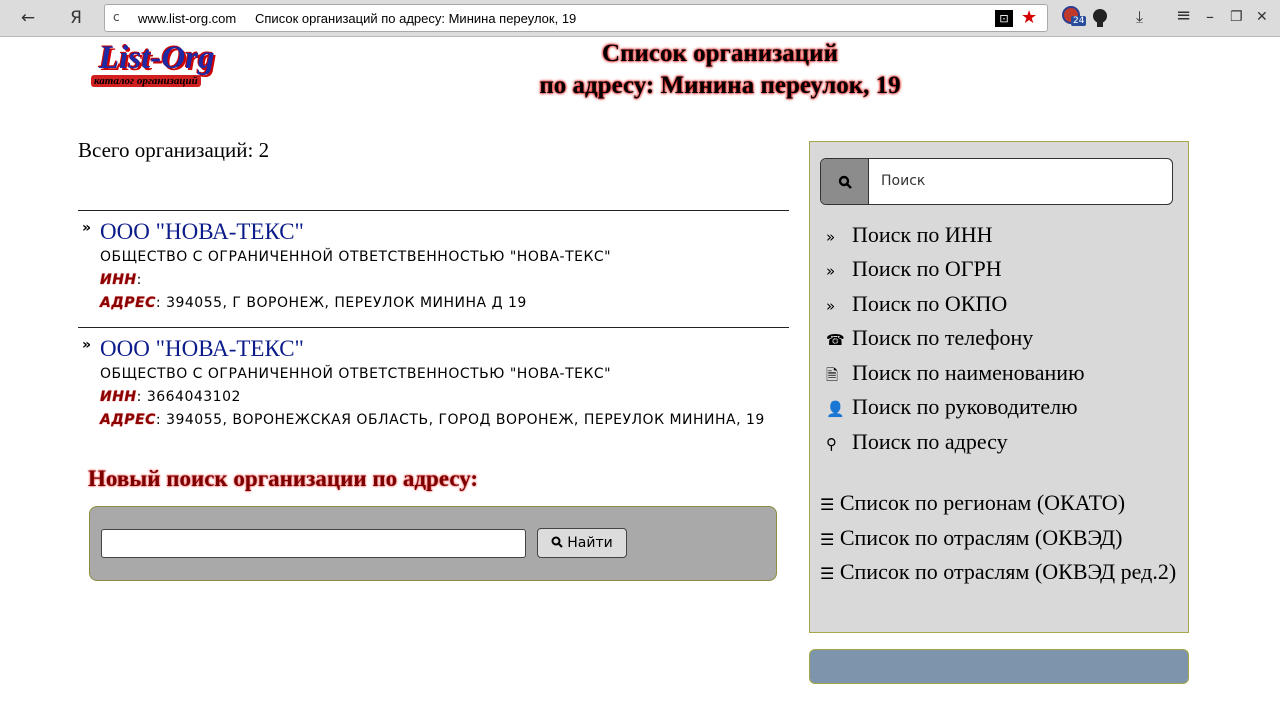 The width and height of the screenshot is (1280, 712). What do you see at coordinates (139, 280) in the screenshot?
I see `inn-value: :` at bounding box center [139, 280].